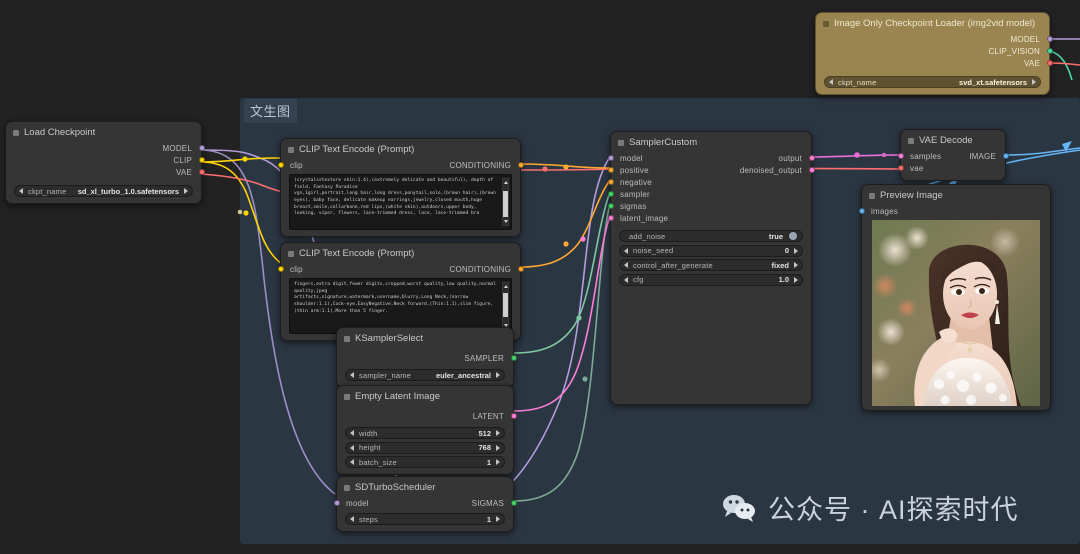 The image size is (1080, 554). Describe the element at coordinates (951, 168) in the screenshot. I see `io-row-vae: vae` at that location.